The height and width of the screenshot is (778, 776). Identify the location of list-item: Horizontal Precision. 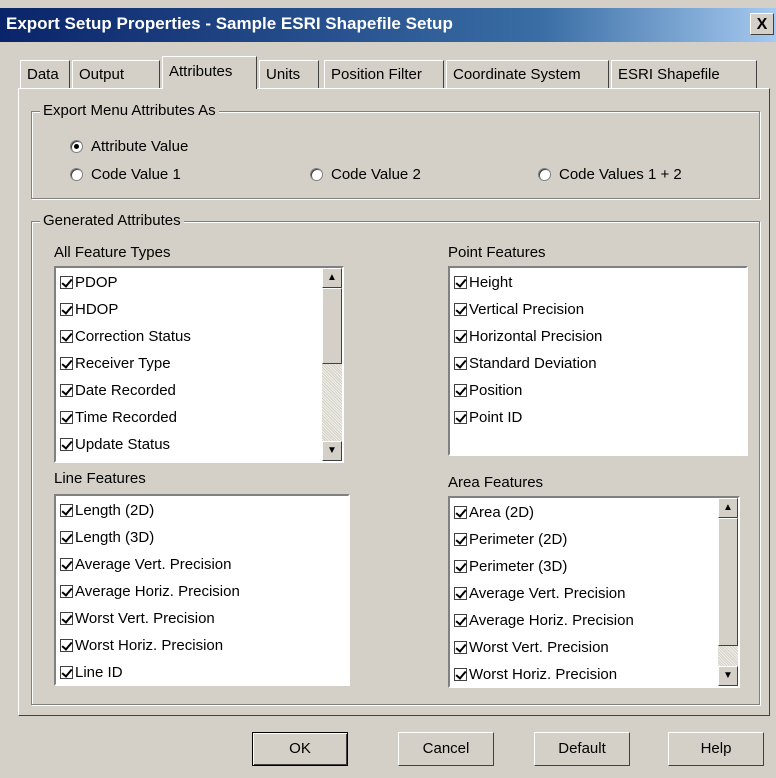
(528, 337).